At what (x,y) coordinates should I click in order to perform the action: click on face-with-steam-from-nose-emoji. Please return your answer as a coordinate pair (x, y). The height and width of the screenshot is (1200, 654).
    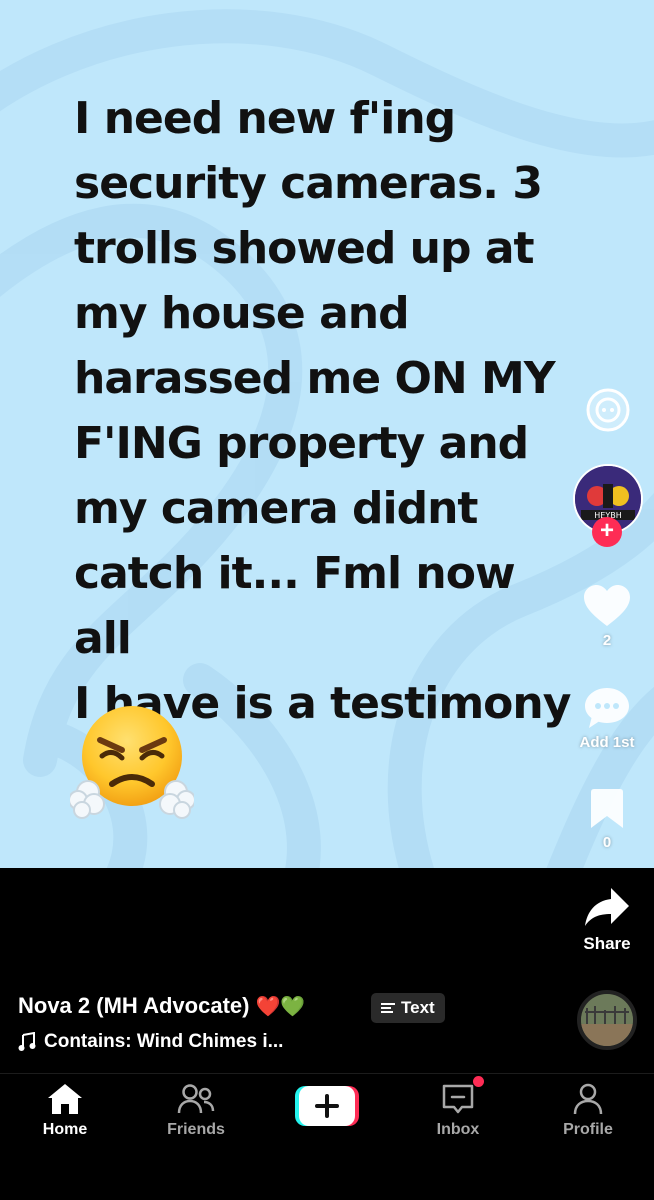
    Looking at the image, I should click on (132, 762).